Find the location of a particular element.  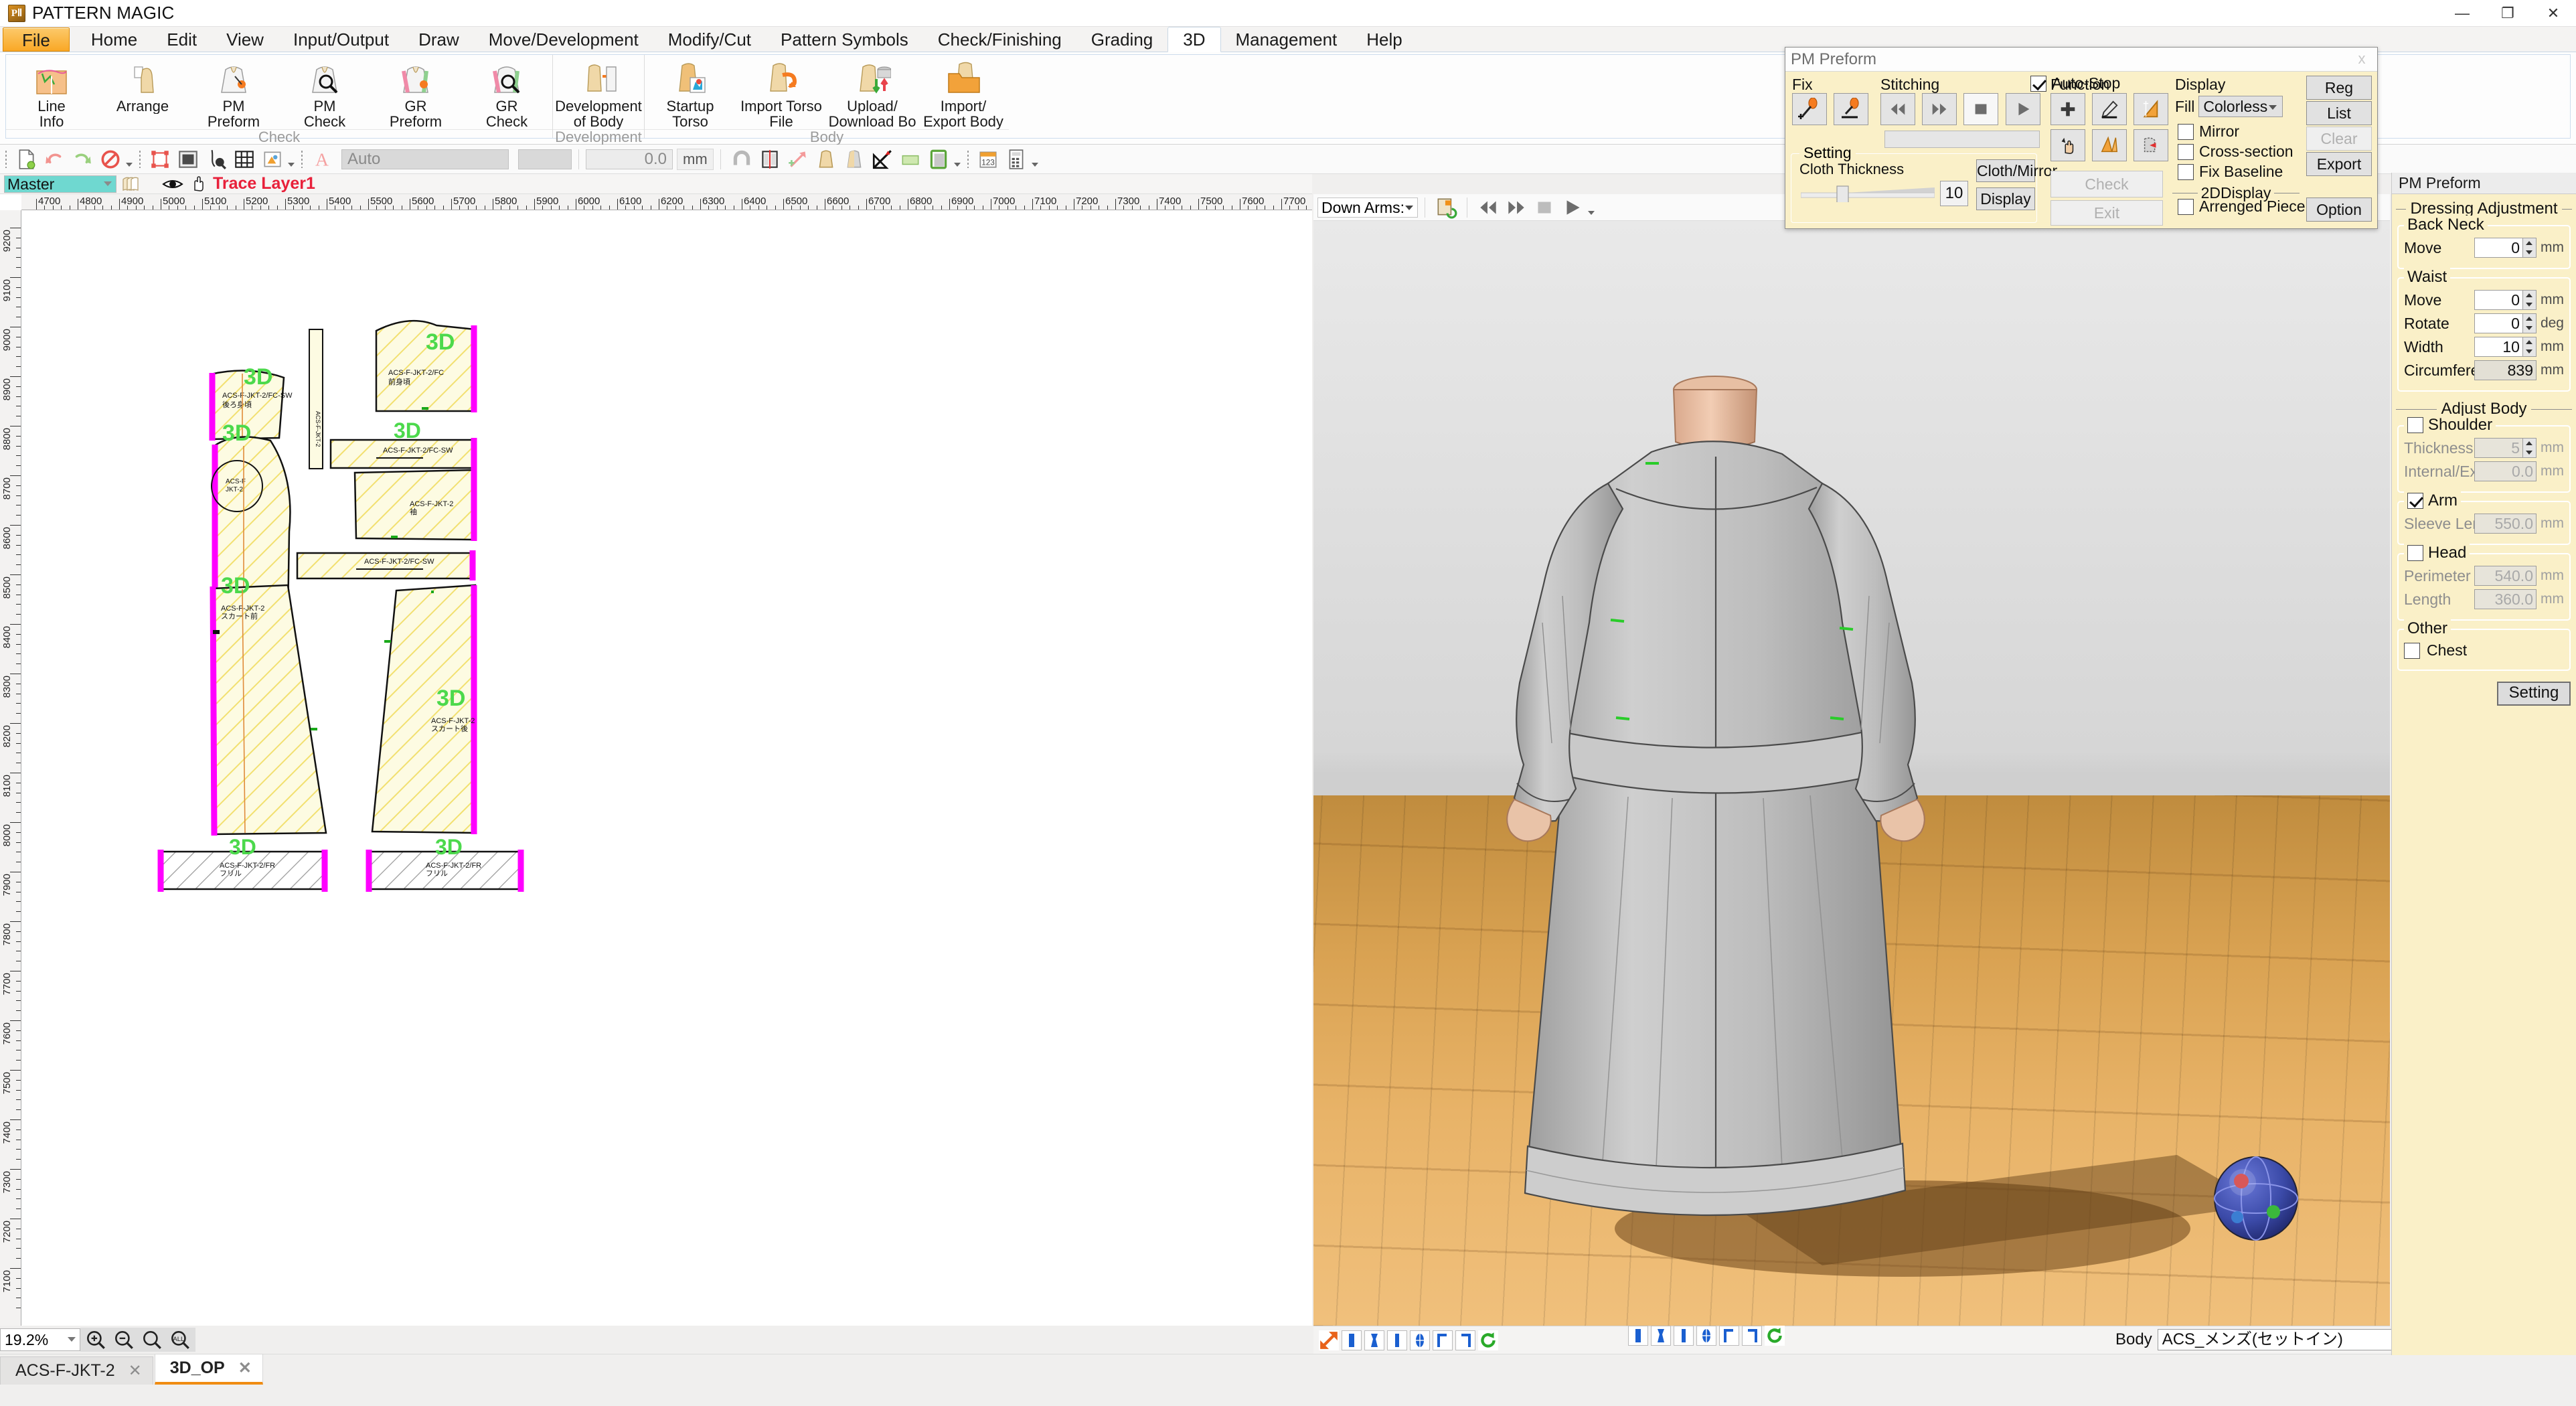

text-a-icon: A is located at coordinates (322, 159).